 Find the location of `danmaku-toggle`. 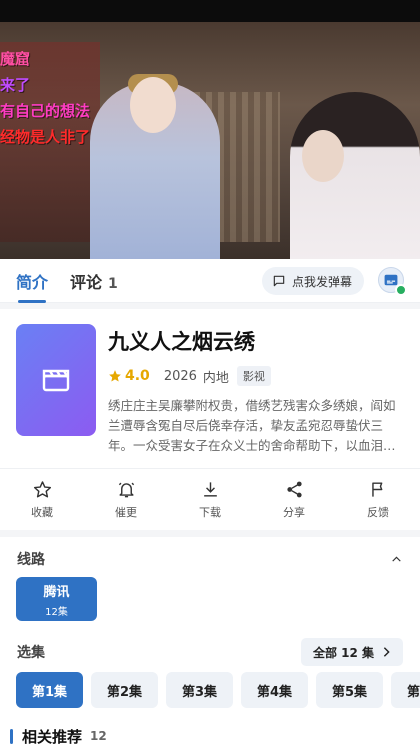

danmaku-toggle is located at coordinates (392, 281).